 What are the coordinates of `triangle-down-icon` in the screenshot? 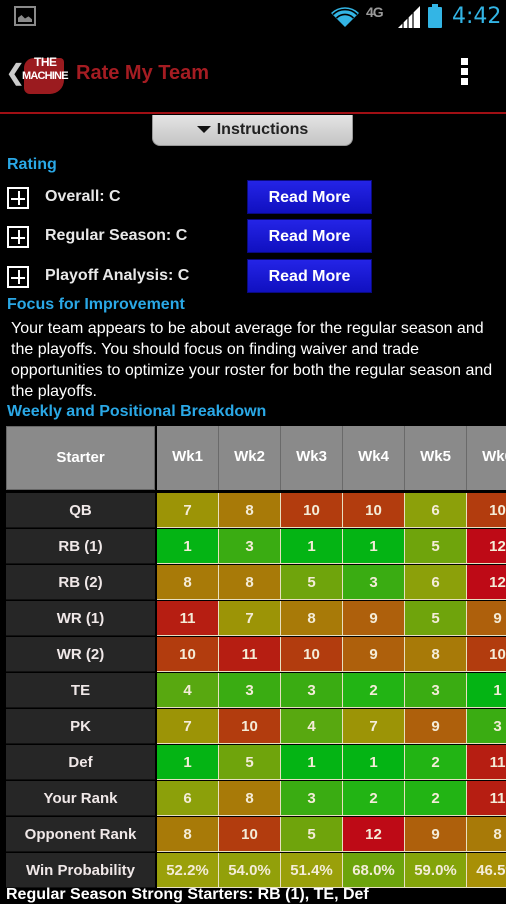 It's located at (203, 130).